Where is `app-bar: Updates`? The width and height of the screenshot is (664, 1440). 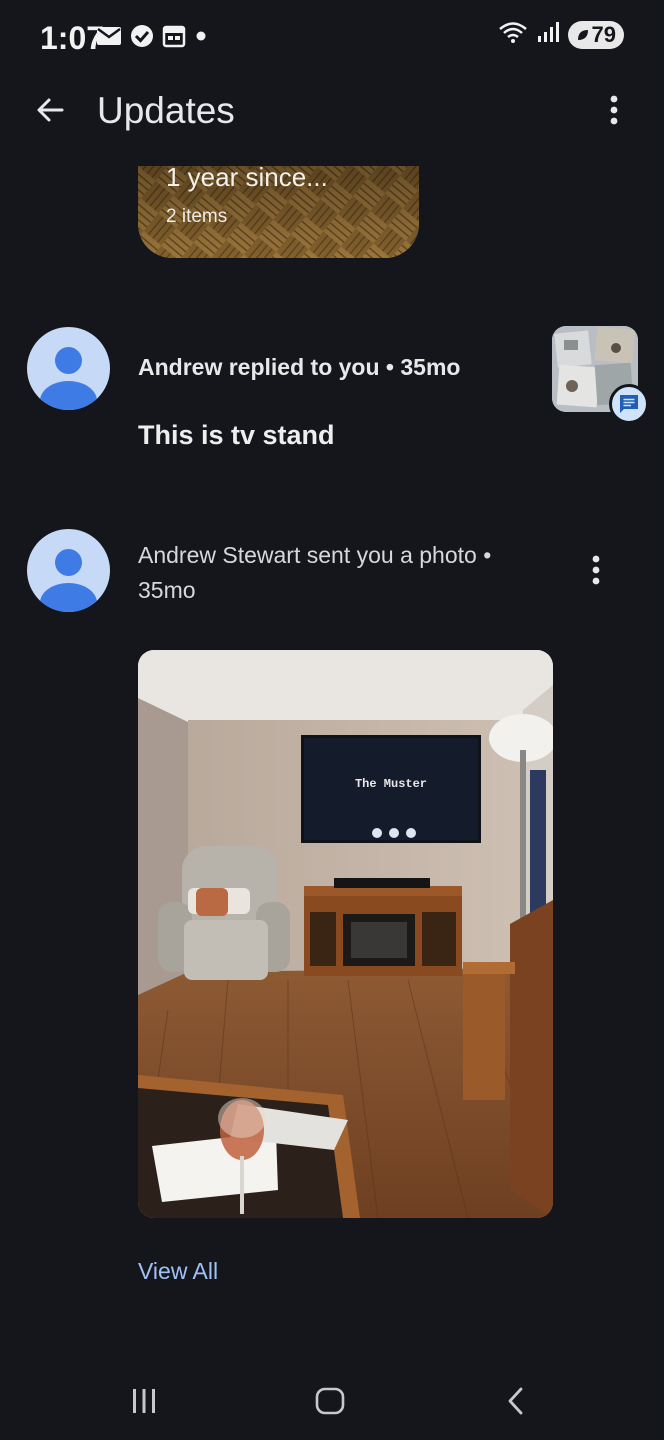
app-bar: Updates is located at coordinates (332, 112).